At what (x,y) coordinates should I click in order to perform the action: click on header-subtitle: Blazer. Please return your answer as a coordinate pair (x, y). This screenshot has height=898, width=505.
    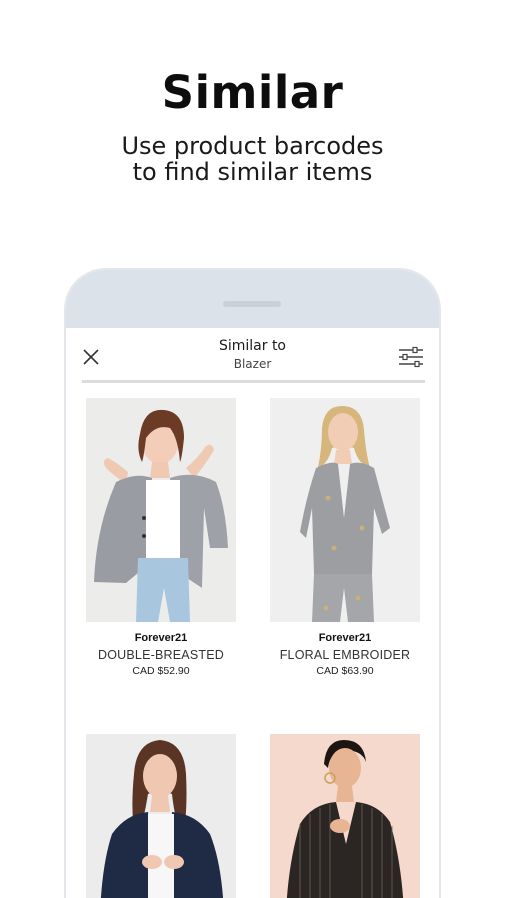
    Looking at the image, I should click on (252, 364).